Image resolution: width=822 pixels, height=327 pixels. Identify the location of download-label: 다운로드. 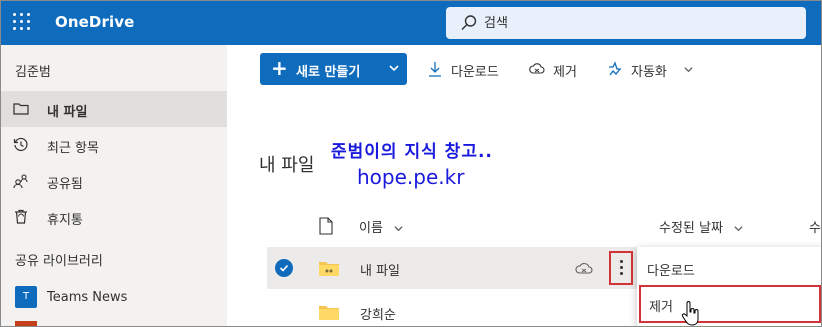
(475, 72).